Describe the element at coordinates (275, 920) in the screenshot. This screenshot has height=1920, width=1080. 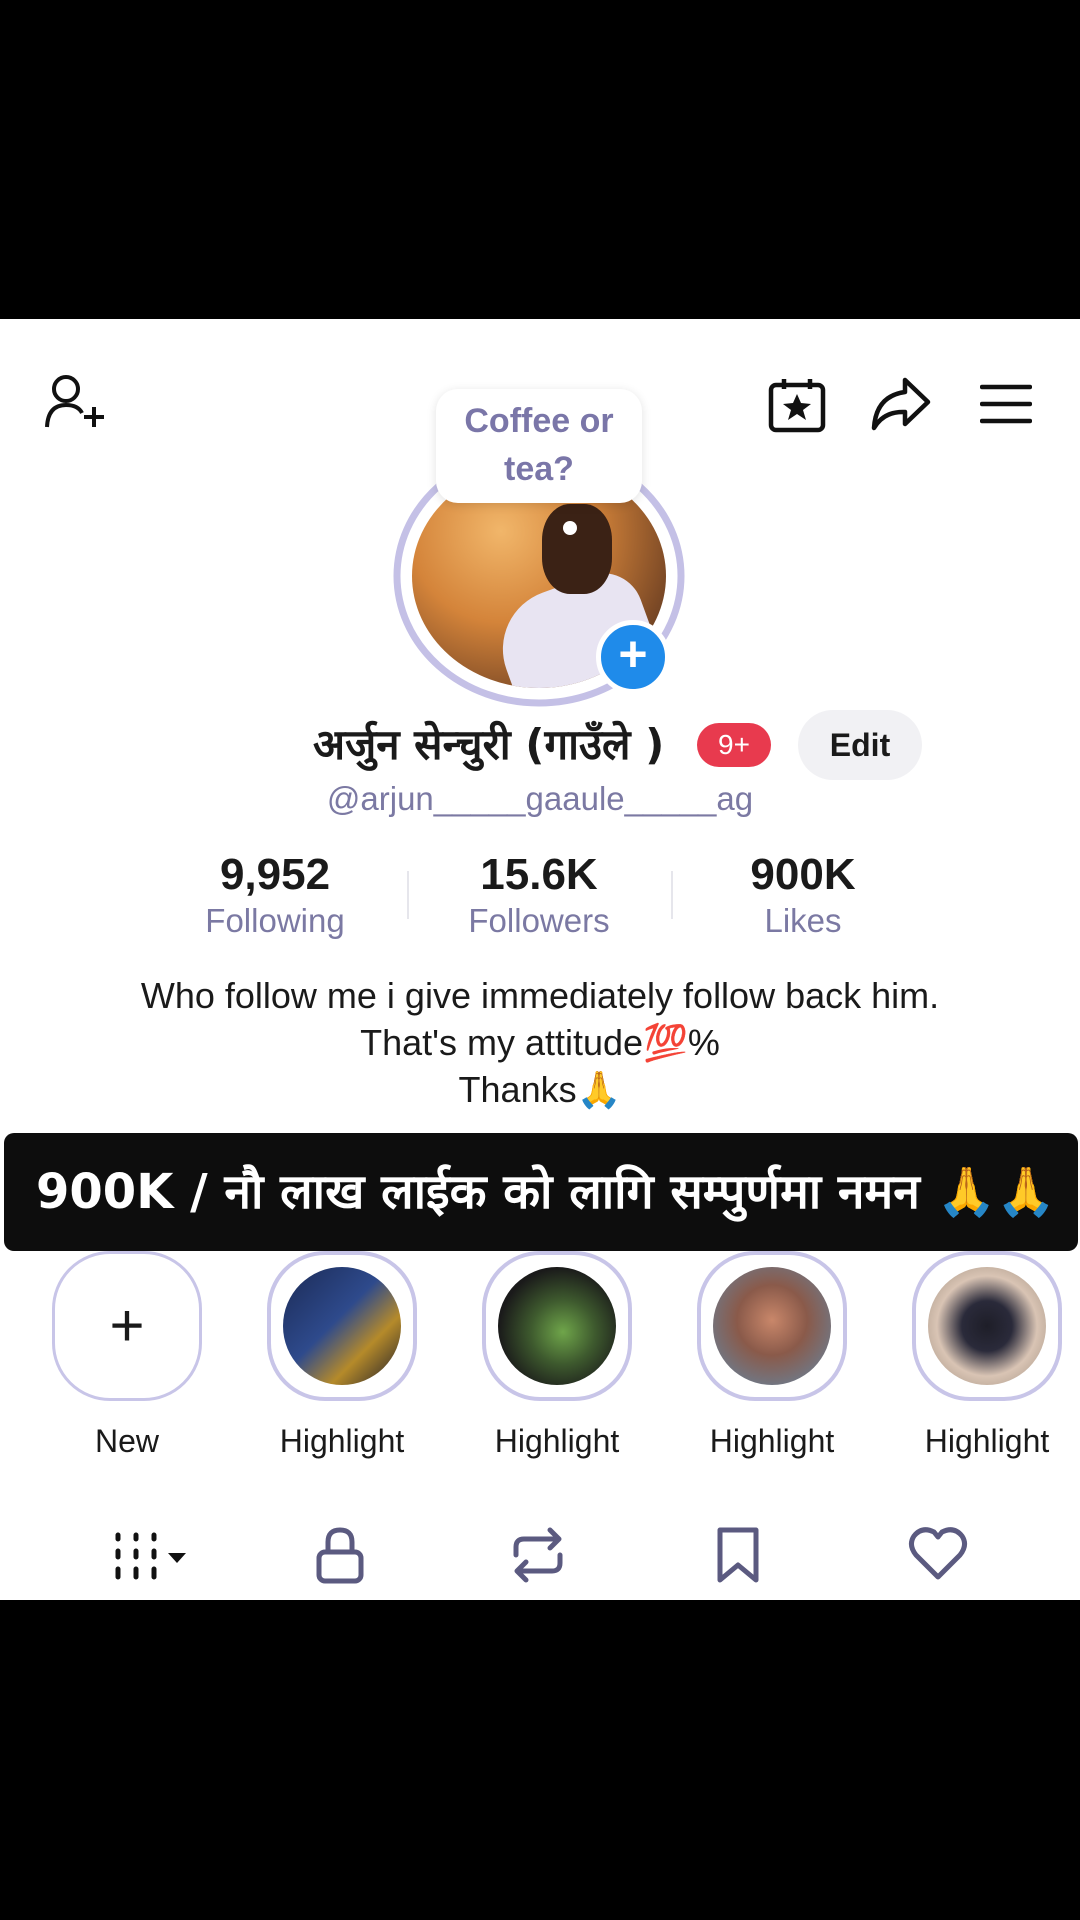
I see `stat-label: Following` at that location.